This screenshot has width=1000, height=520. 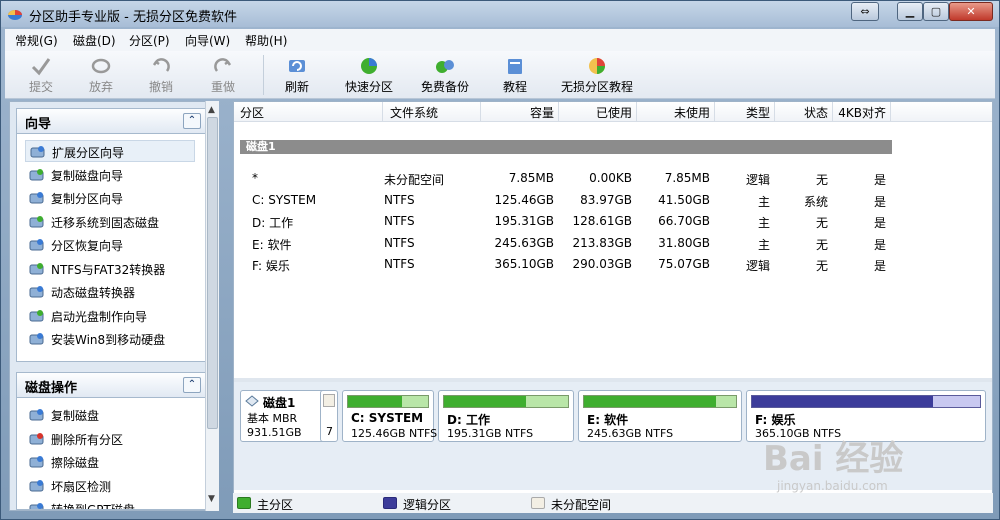 What do you see at coordinates (161, 75) in the screenshot?
I see `undo-button: 撤销` at bounding box center [161, 75].